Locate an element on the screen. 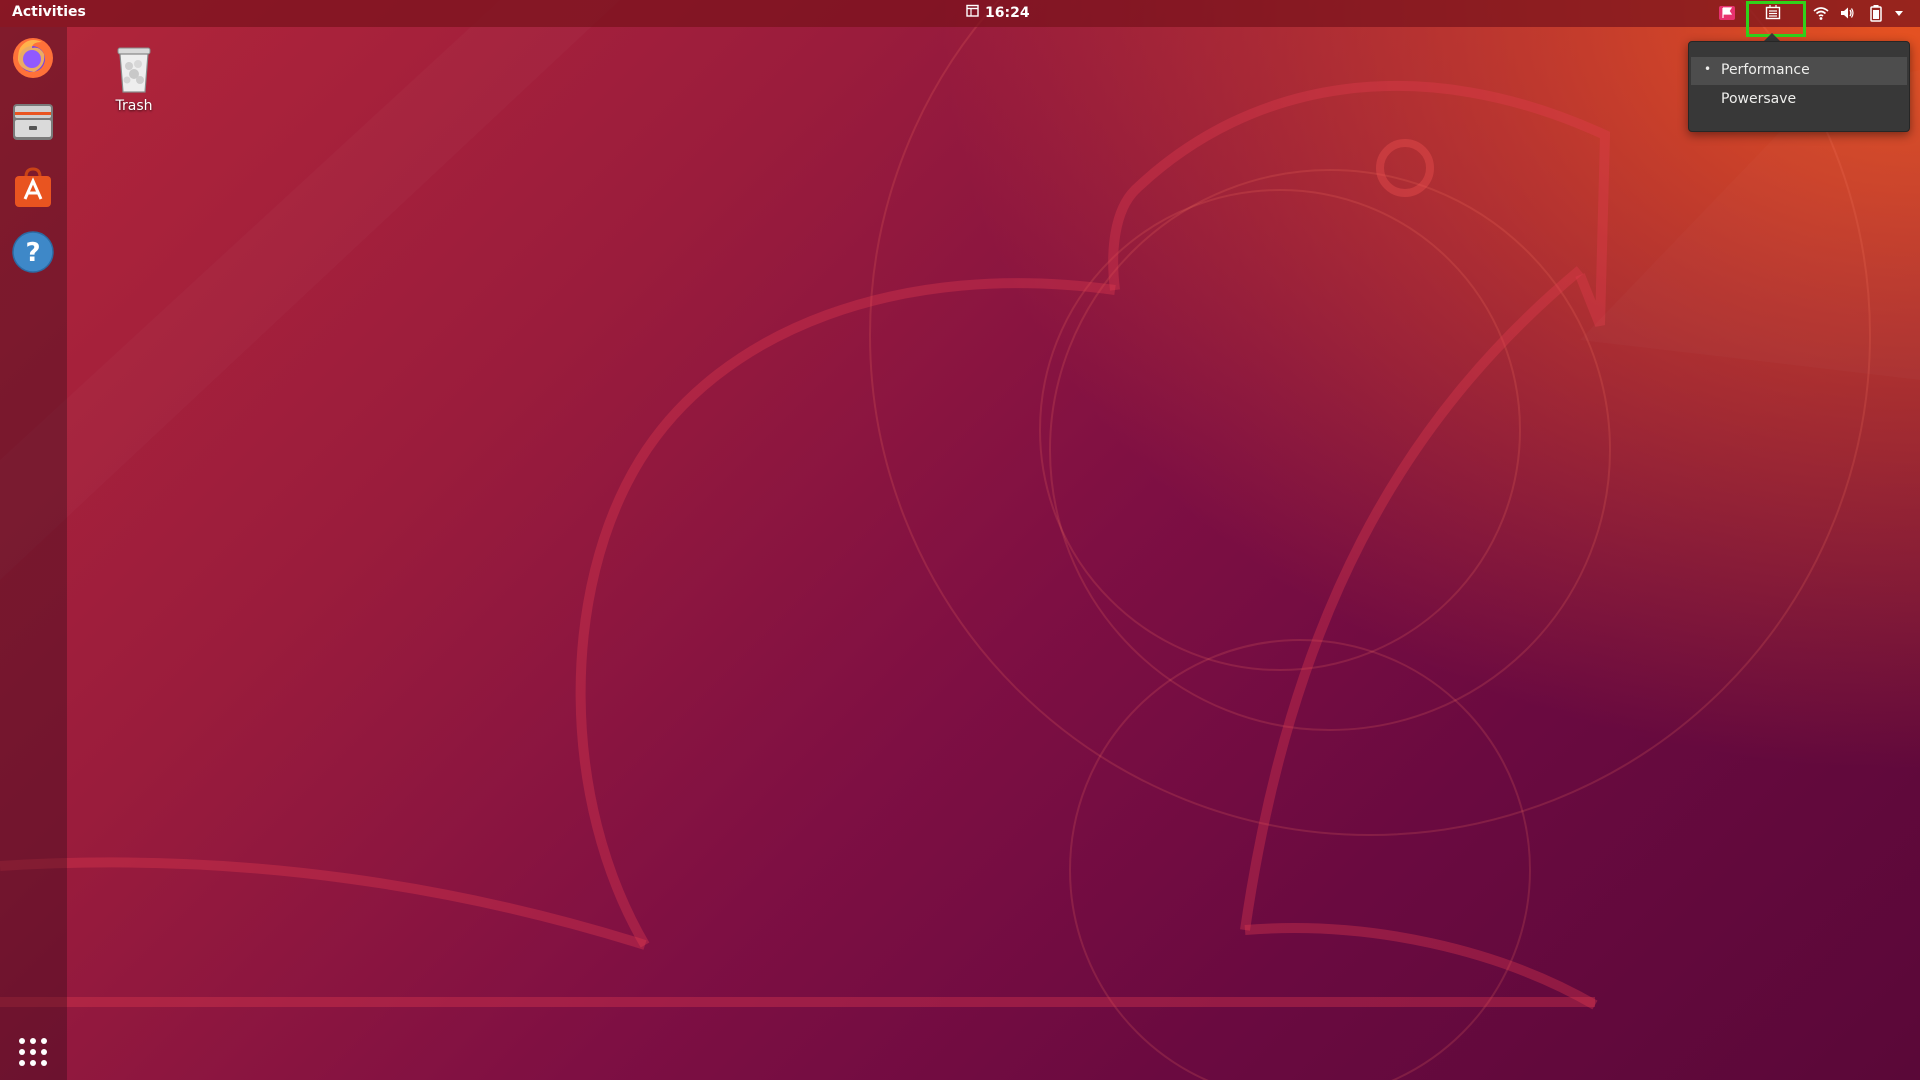 The image size is (1920, 1080). top-bar: Activities 16:24 is located at coordinates (960, 13).